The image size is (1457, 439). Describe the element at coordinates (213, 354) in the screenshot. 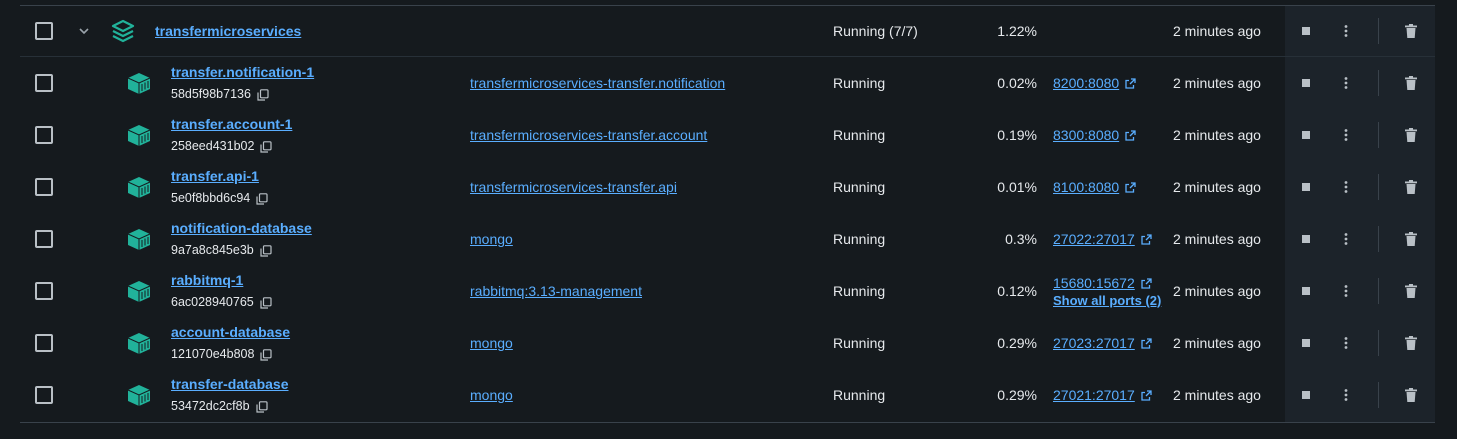

I see `container-id-text: 121070e4b808` at that location.